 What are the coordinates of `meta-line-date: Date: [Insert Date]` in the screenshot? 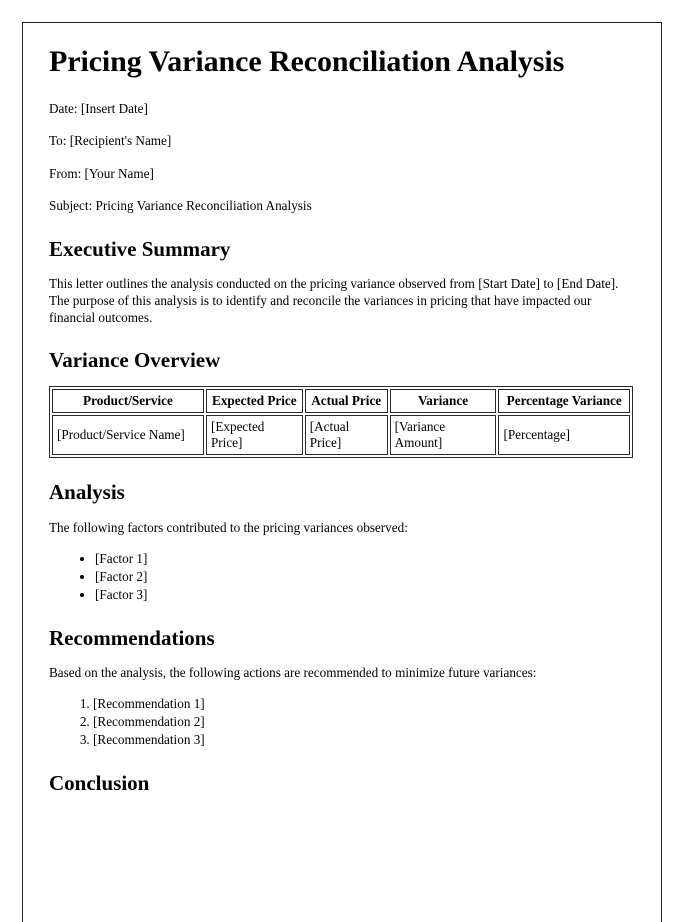 It's located at (98, 108).